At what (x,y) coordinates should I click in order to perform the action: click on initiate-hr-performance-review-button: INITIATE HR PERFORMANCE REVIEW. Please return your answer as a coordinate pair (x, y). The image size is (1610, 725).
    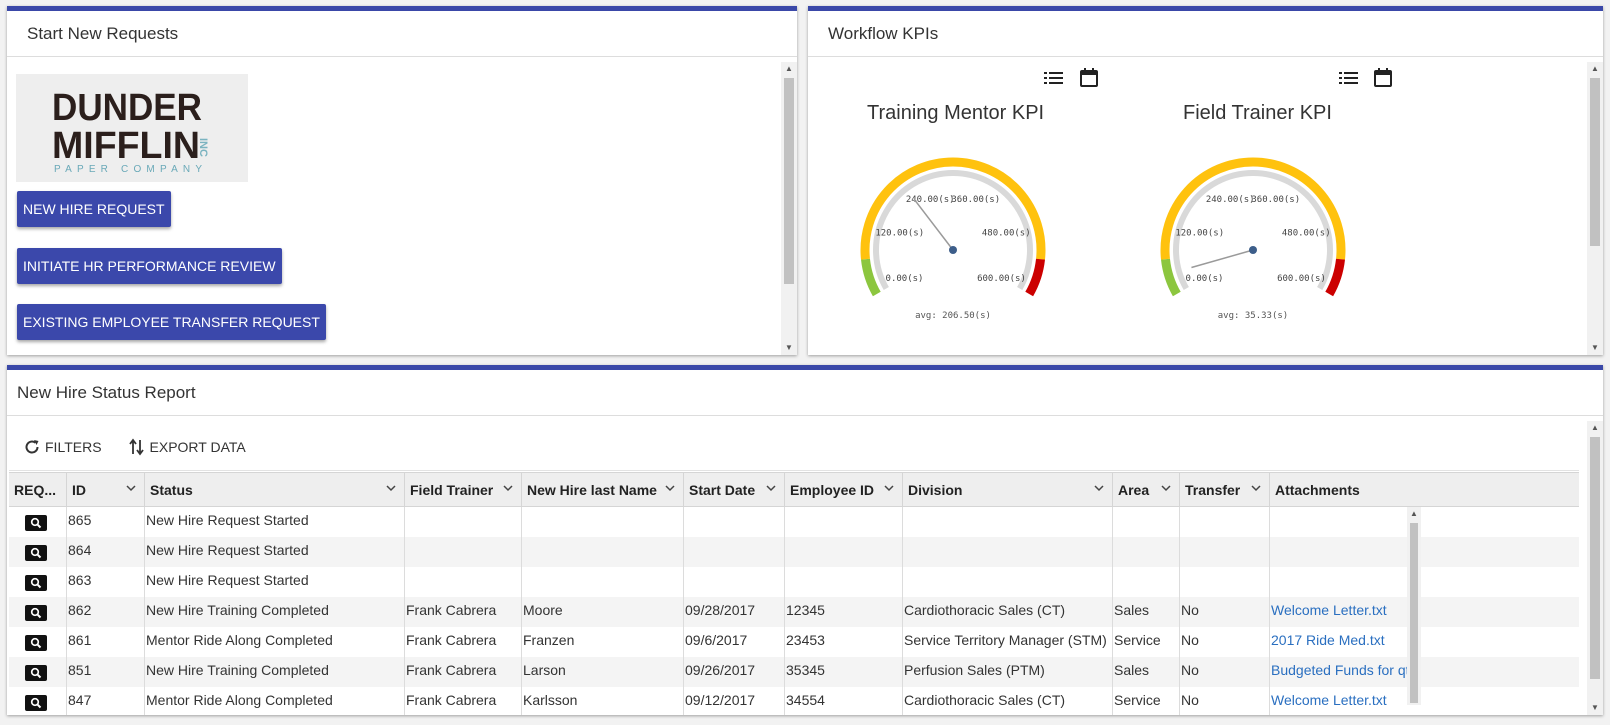
    Looking at the image, I should click on (149, 266).